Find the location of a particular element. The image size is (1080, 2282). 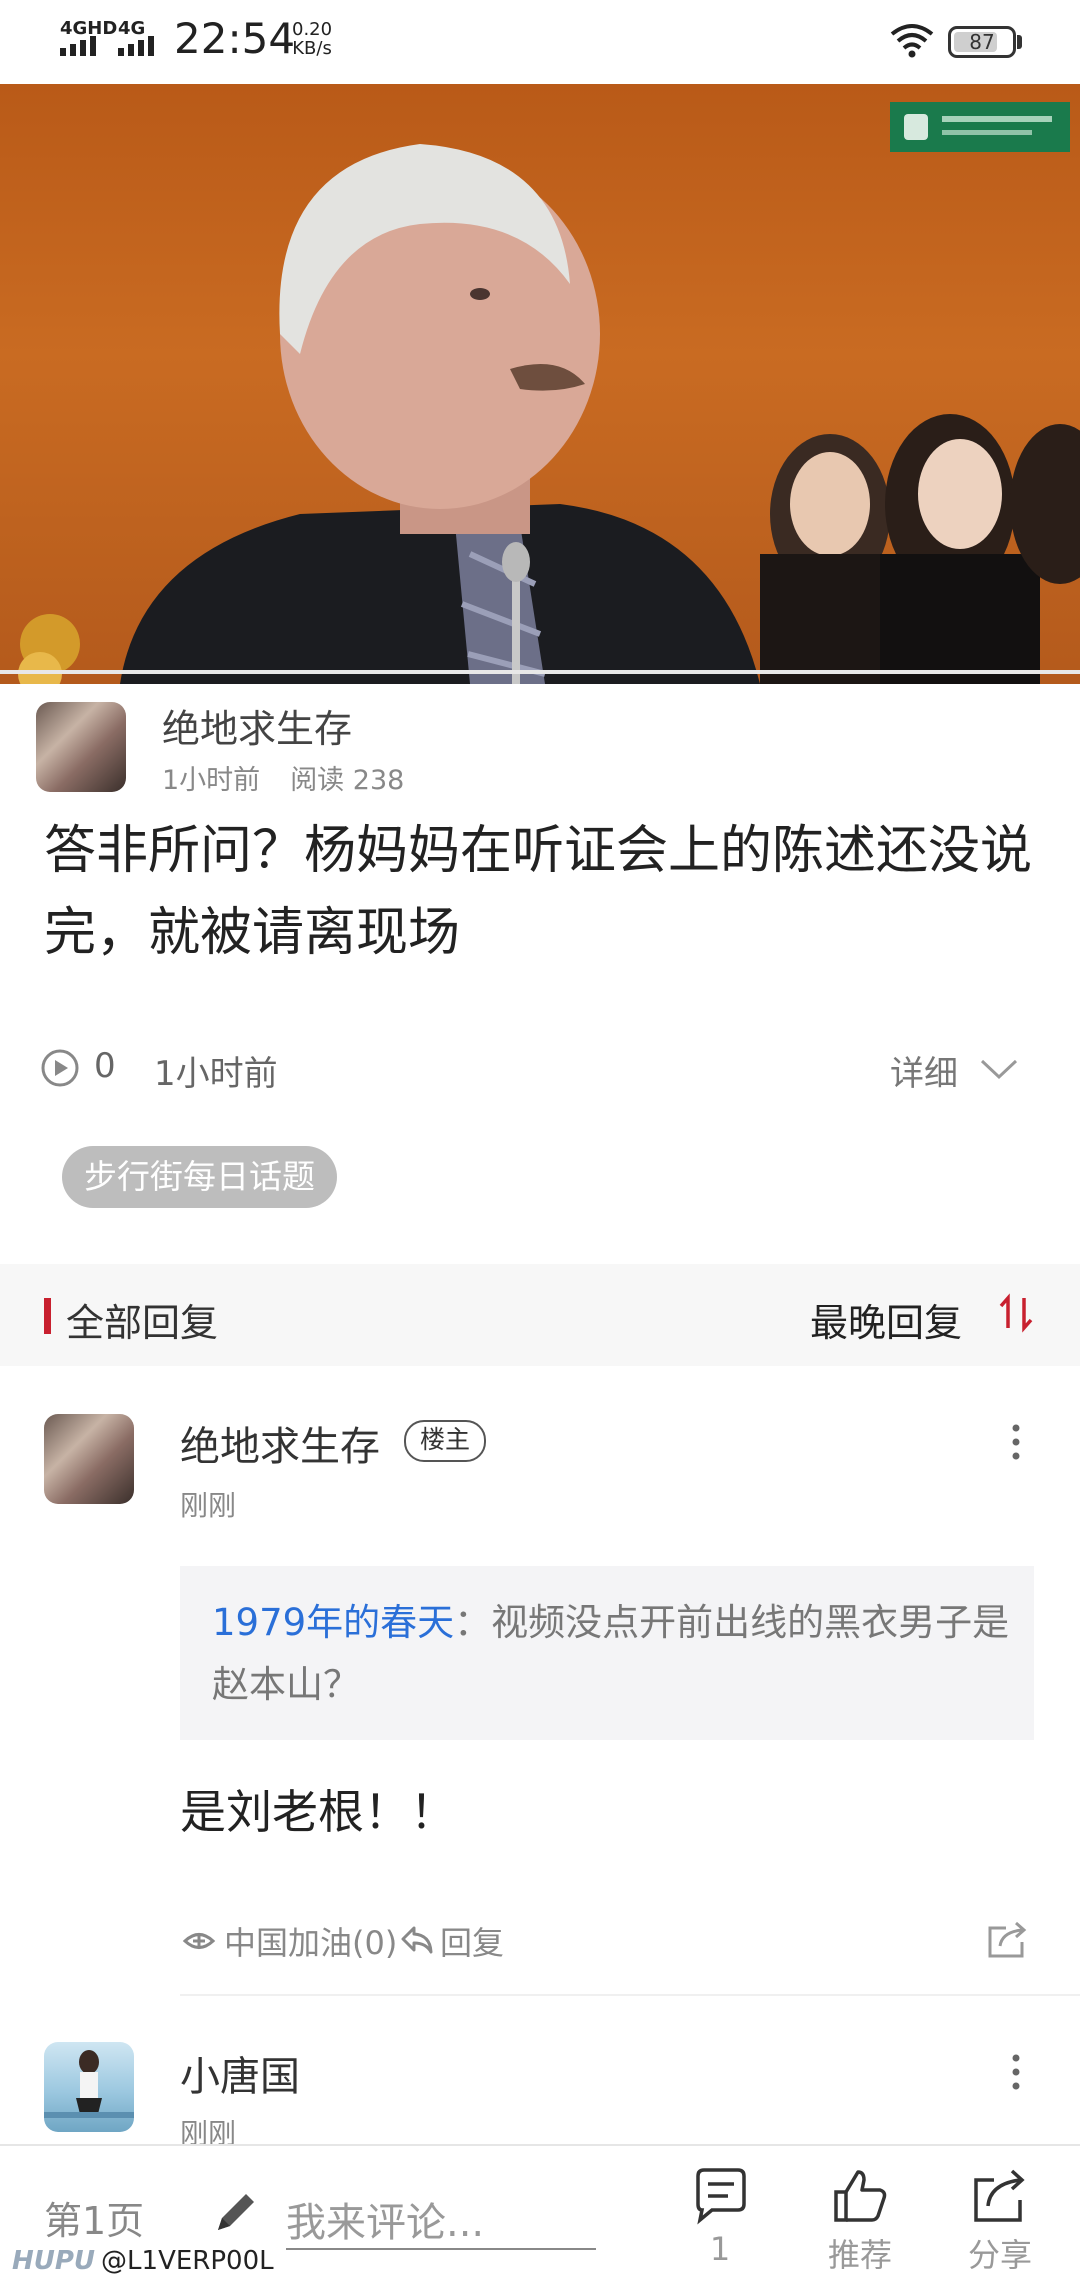

op-badge: 楼主 is located at coordinates (445, 1441).